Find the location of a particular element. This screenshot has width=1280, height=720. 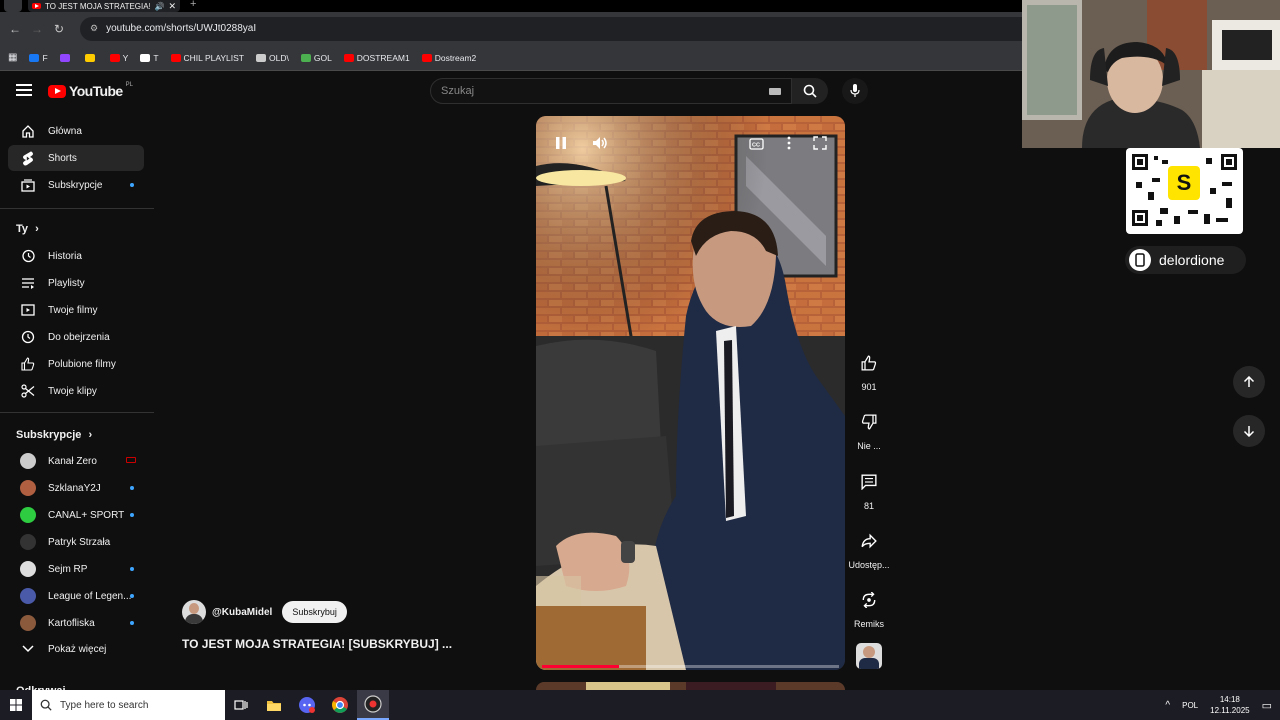

back-icon: ← is located at coordinates (15, 29).